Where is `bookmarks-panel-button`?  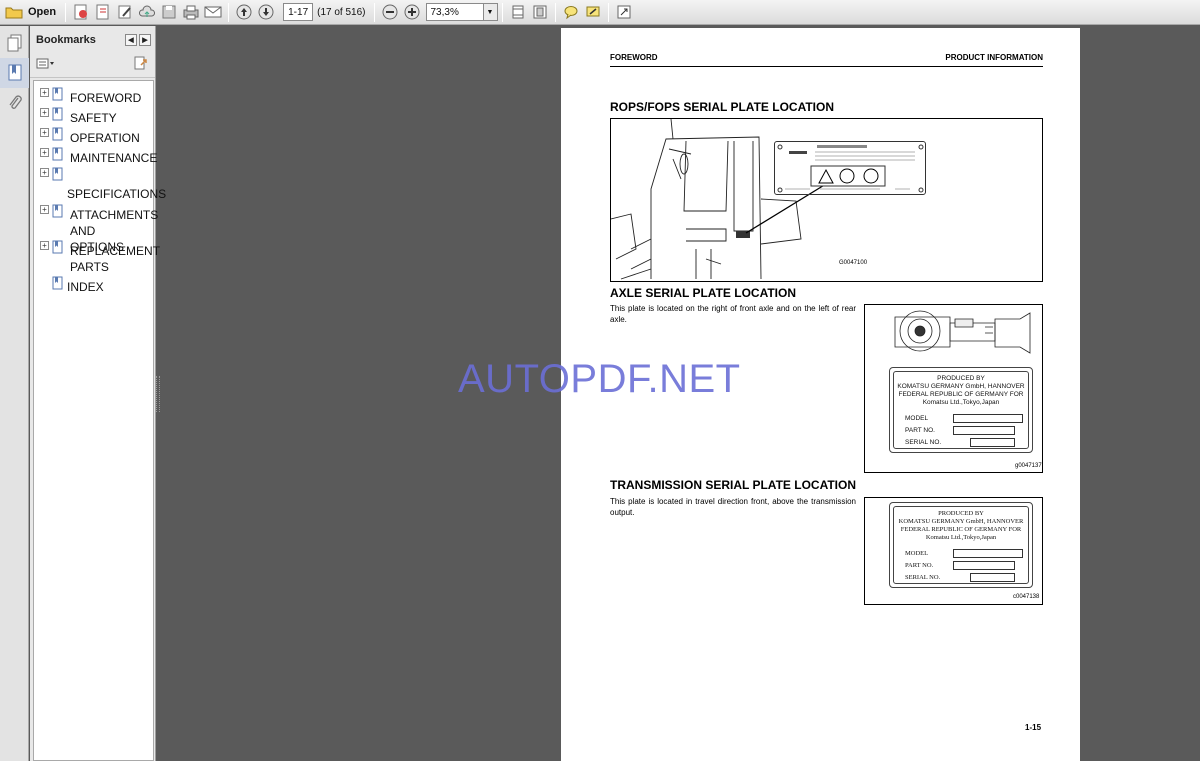
bookmarks-panel-button is located at coordinates (14, 73).